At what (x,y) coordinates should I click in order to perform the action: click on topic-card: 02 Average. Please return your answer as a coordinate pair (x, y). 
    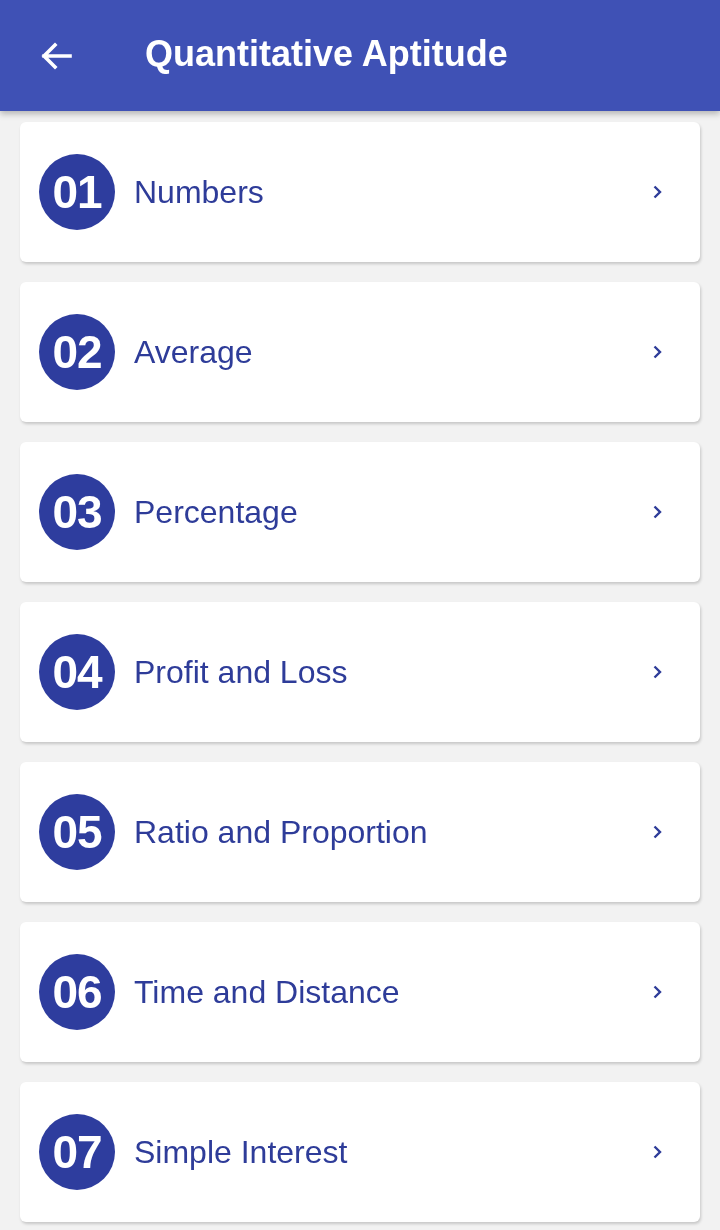
    Looking at the image, I should click on (360, 352).